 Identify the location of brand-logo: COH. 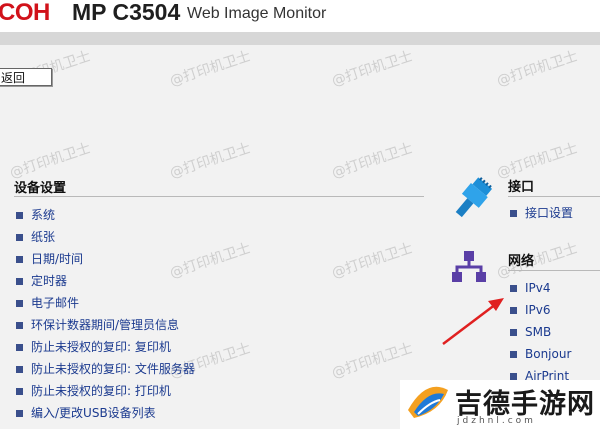
(25, 13).